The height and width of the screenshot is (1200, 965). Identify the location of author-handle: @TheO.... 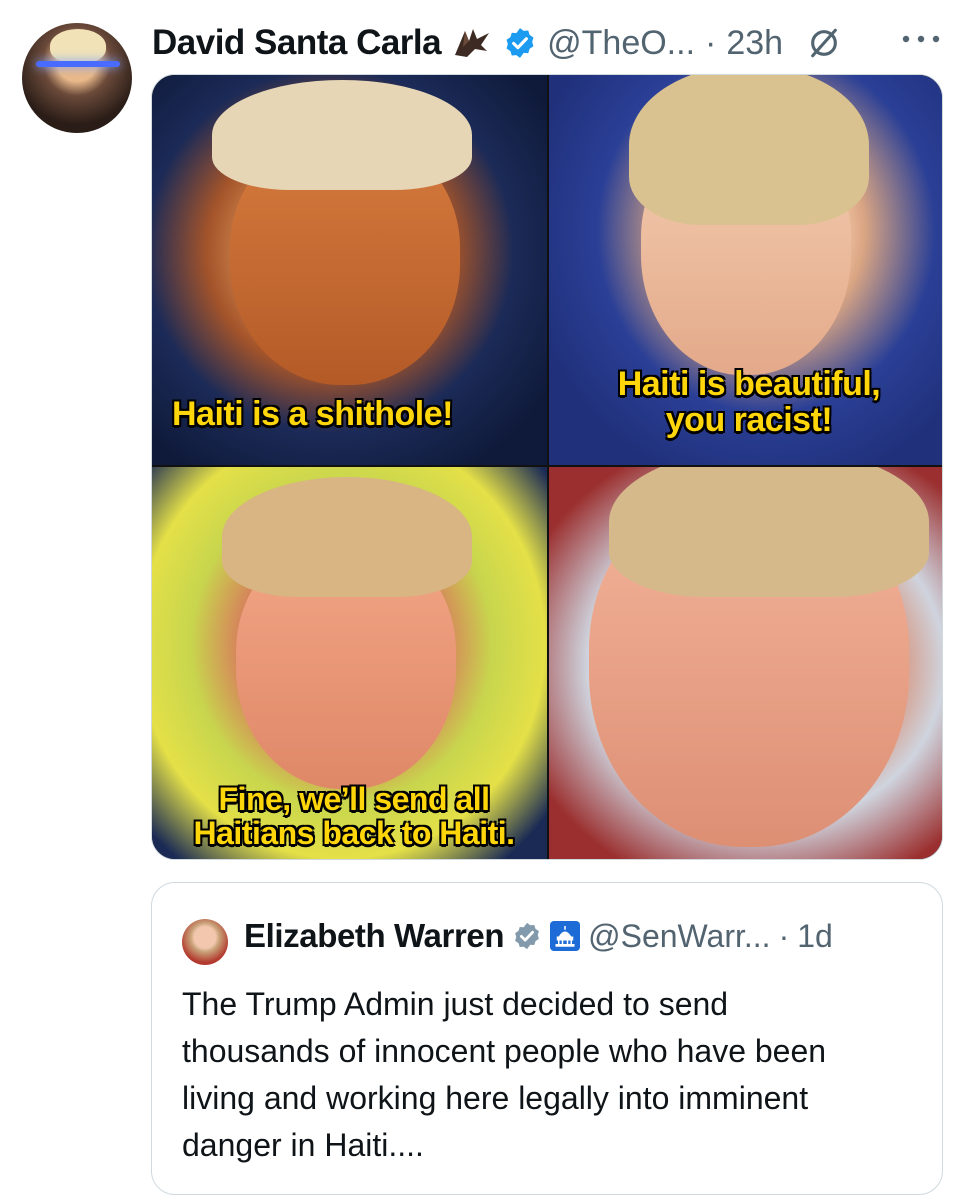
(621, 43).